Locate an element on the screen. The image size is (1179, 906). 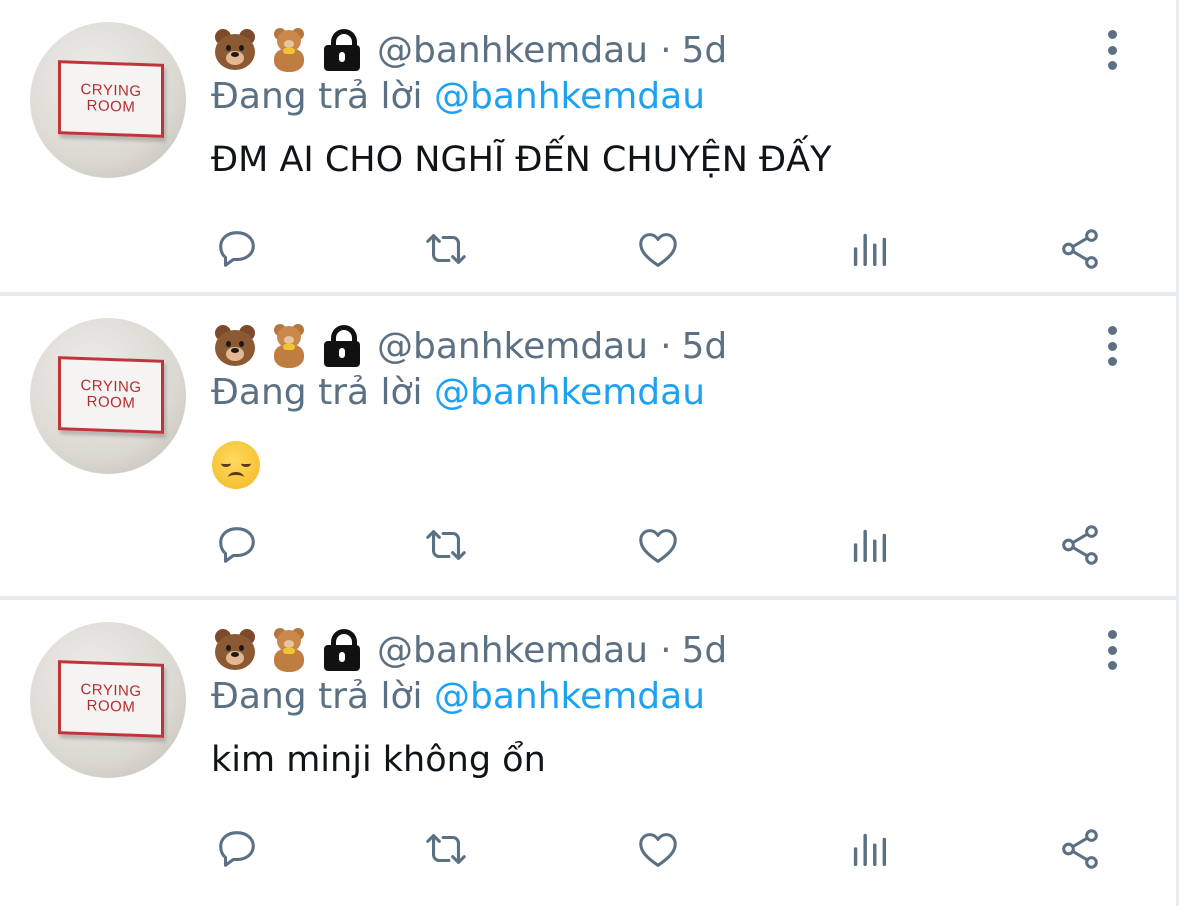
tweet-text: kim minji không ổn is located at coordinates (378, 760).